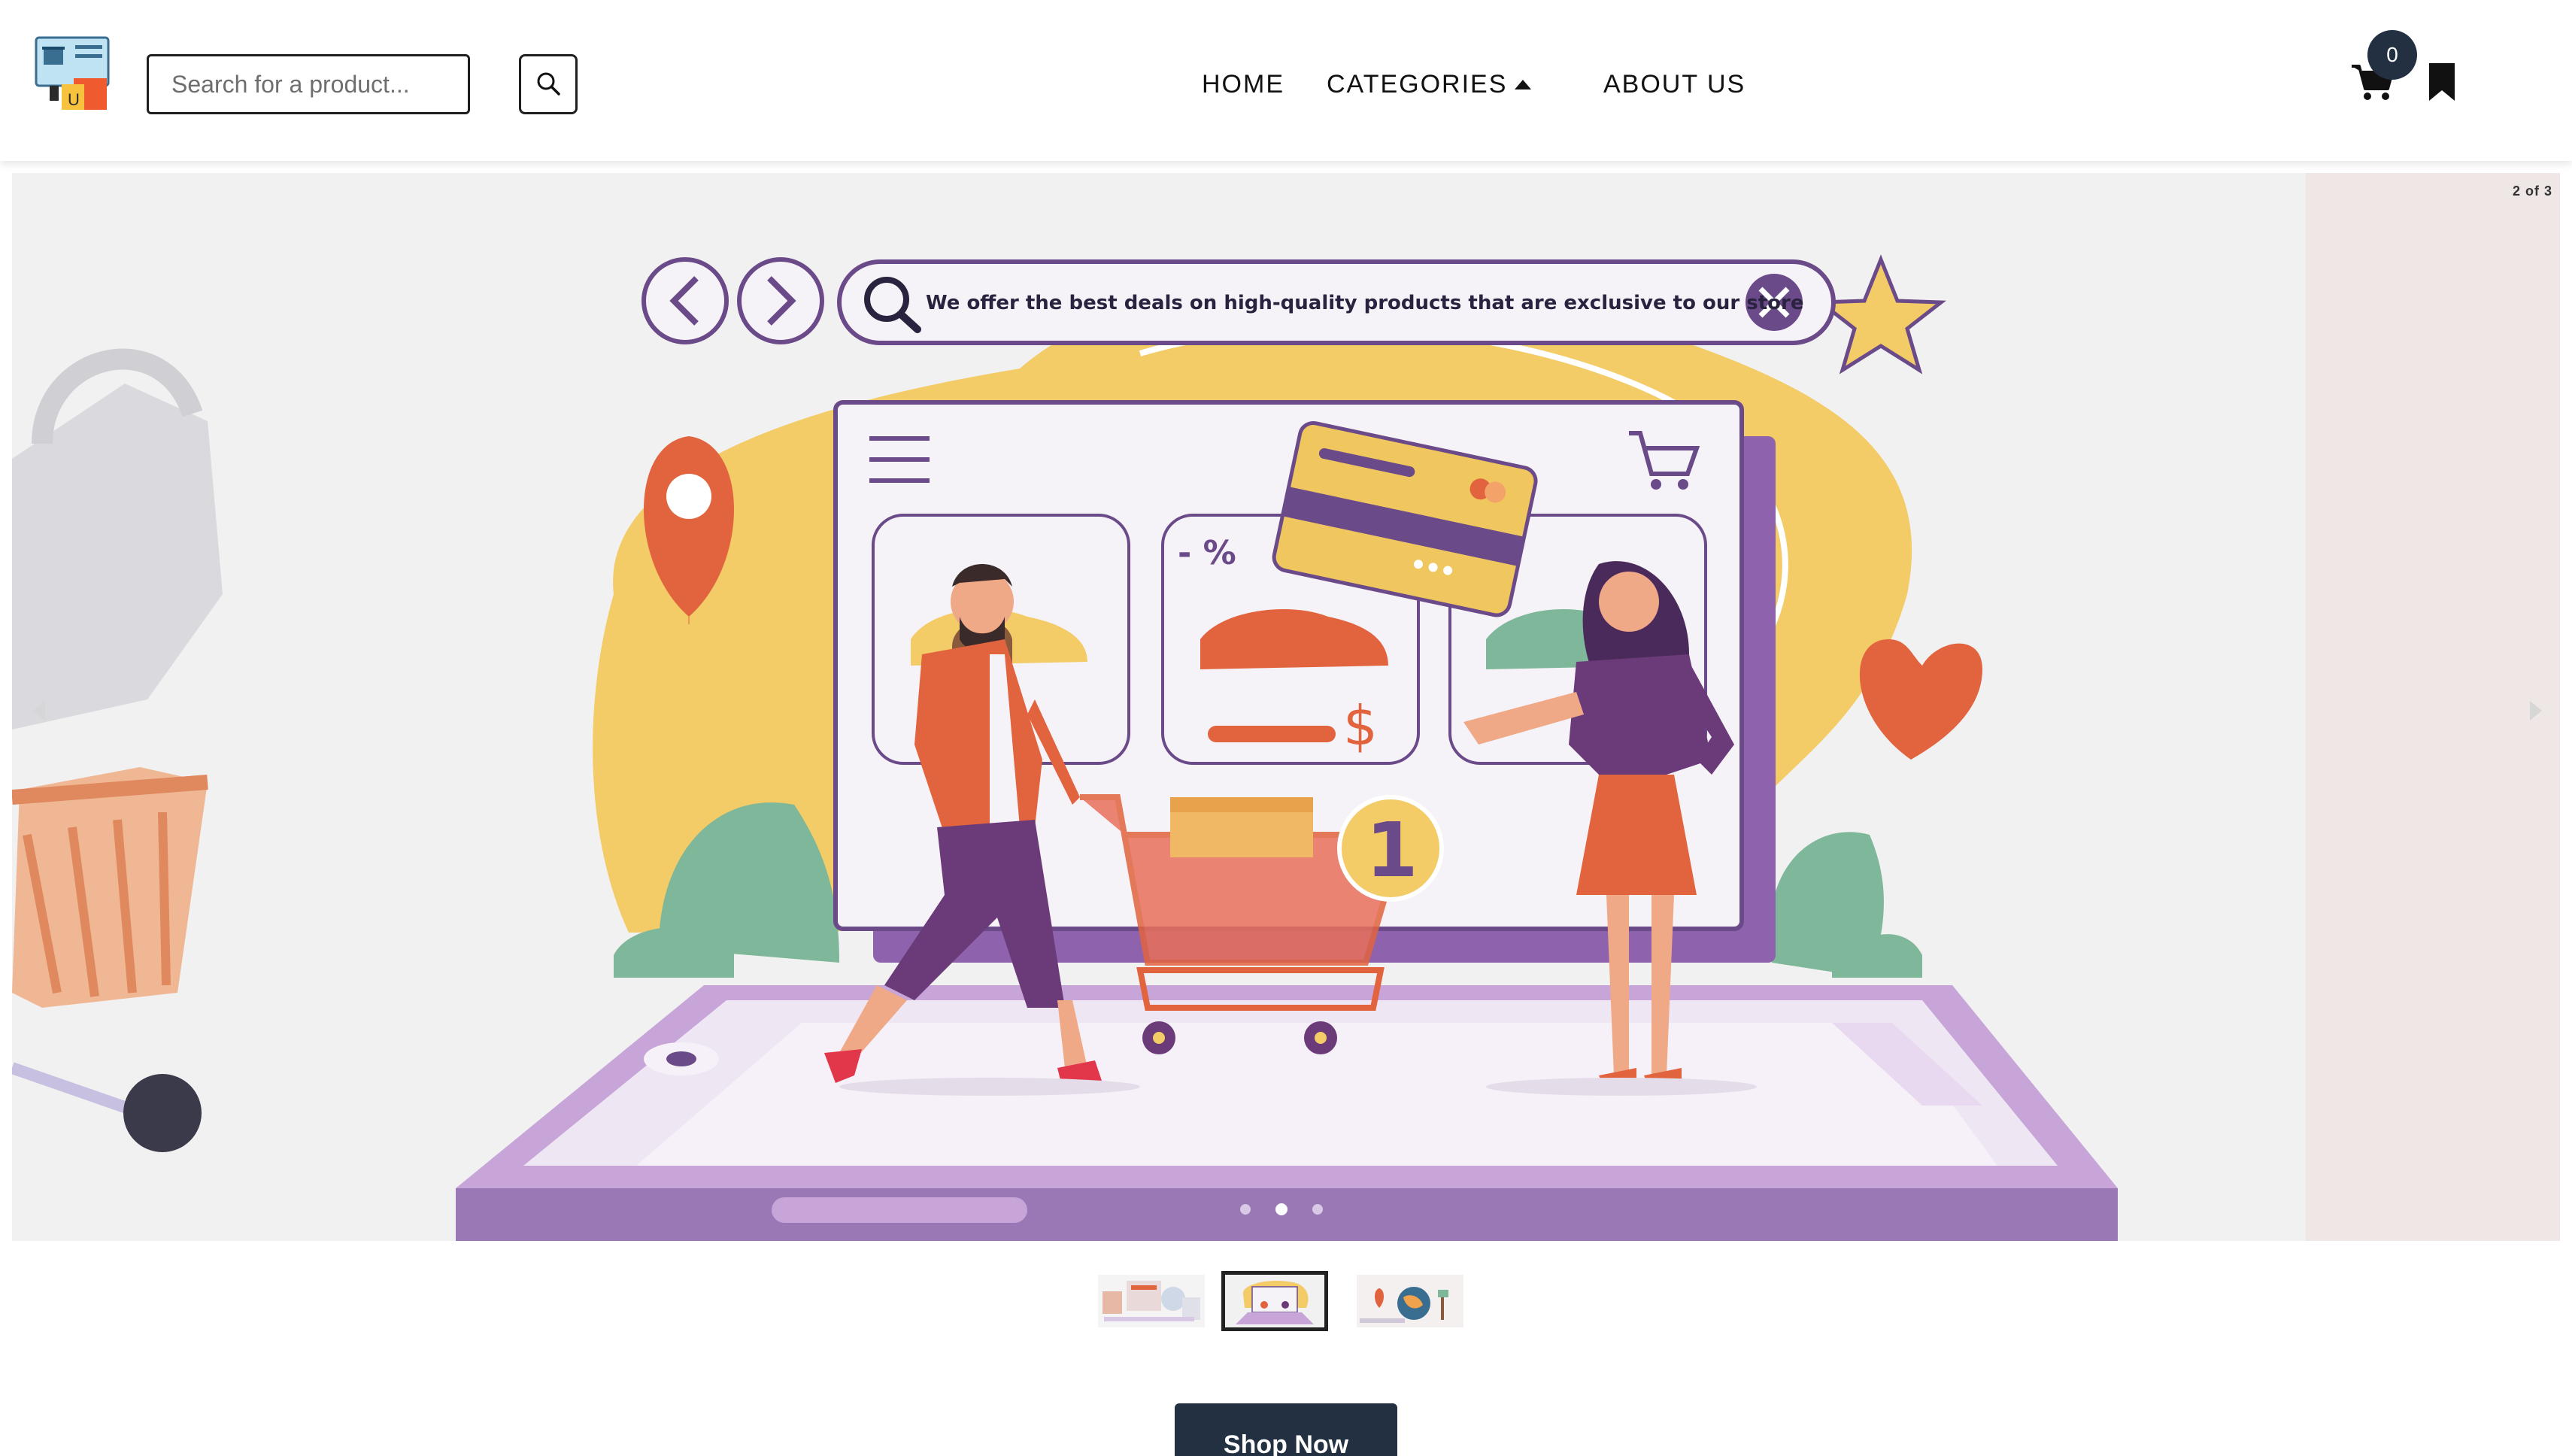  I want to click on chevron-right-icon, so click(2536, 711).